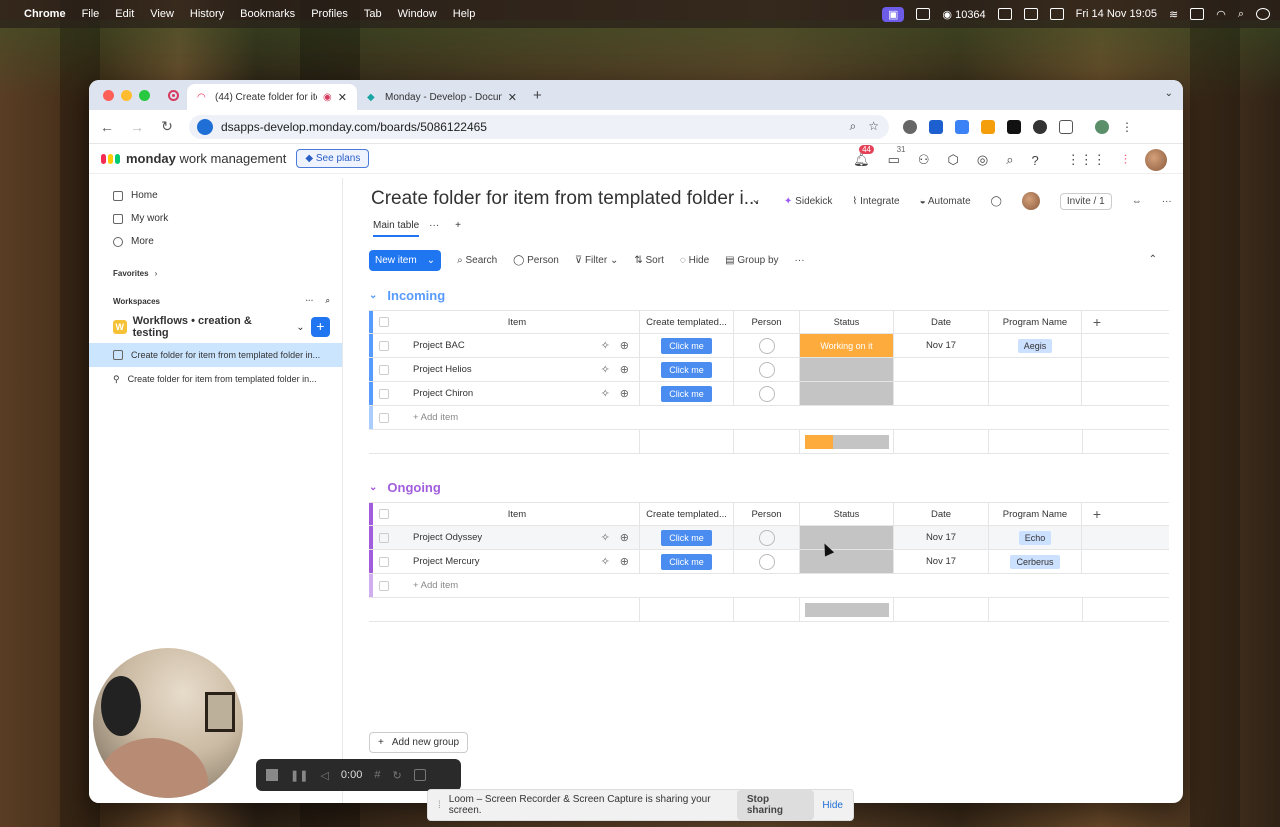 The width and height of the screenshot is (1280, 827). What do you see at coordinates (108, 95) in the screenshot?
I see `close-window-button` at bounding box center [108, 95].